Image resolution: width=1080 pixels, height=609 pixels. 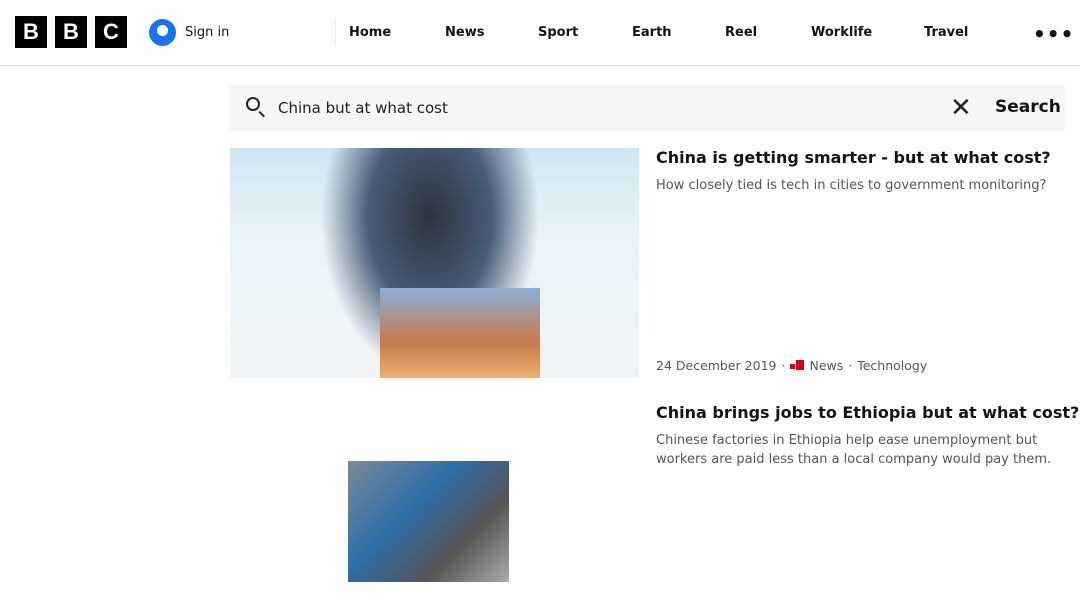 What do you see at coordinates (1028, 107) in the screenshot?
I see `search-button: Search` at bounding box center [1028, 107].